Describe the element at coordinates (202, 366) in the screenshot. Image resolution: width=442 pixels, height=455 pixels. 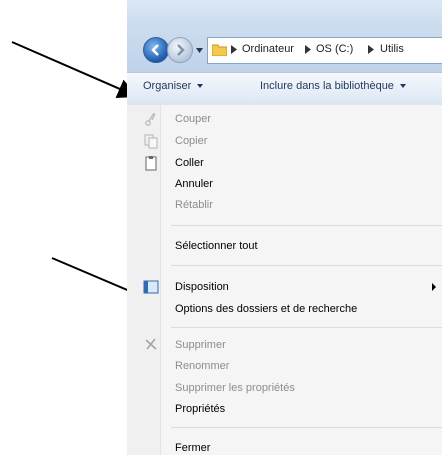
I see `menu-item-rename: Renommer` at that location.